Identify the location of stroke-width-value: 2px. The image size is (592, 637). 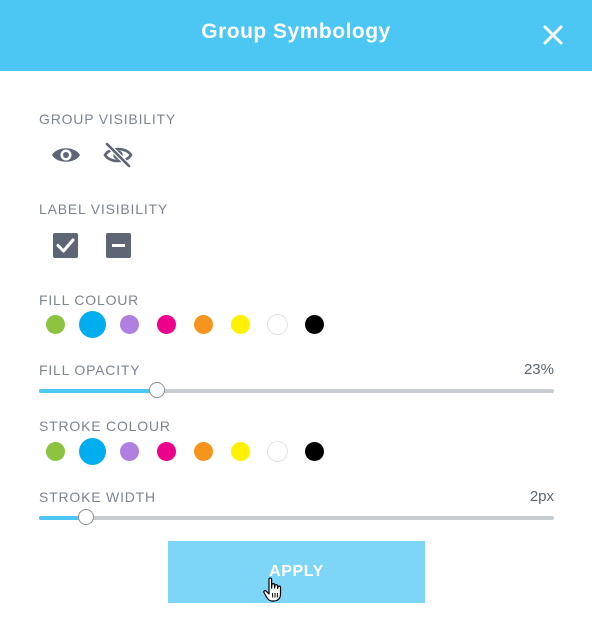
(541, 496).